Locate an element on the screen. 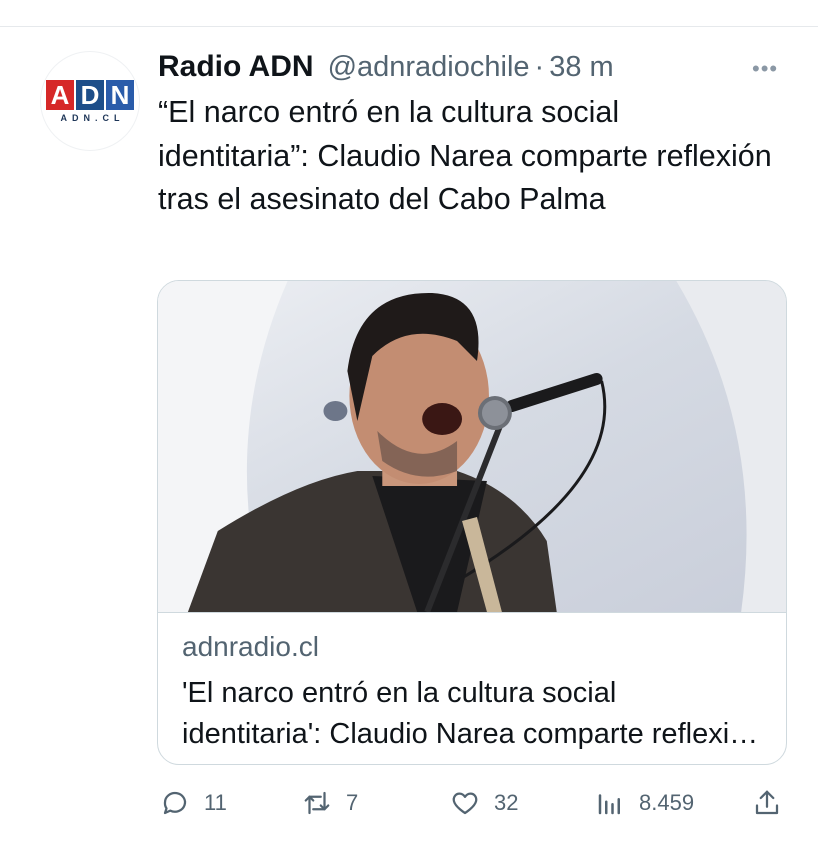  views-button: 8.459 is located at coordinates (644, 803).